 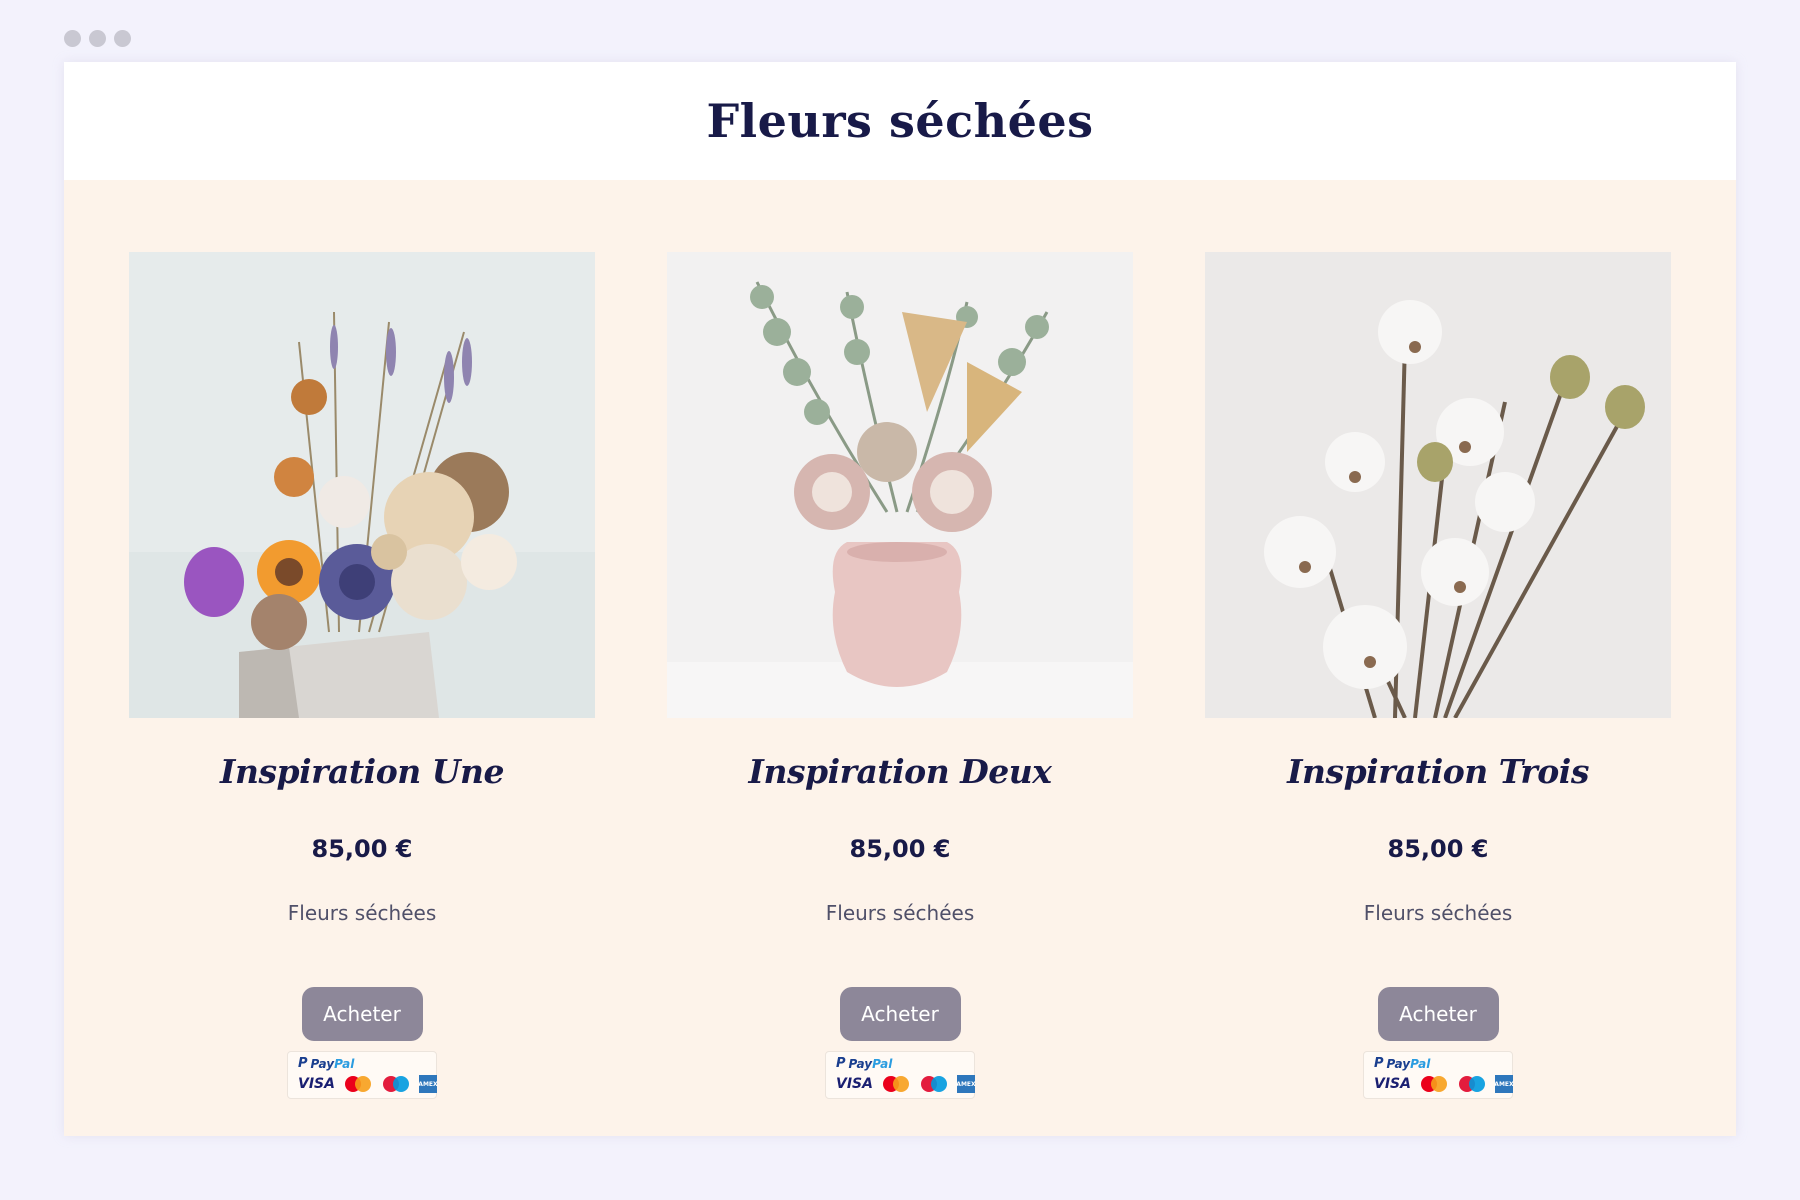 I want to click on window-controls, so click(x=97, y=38).